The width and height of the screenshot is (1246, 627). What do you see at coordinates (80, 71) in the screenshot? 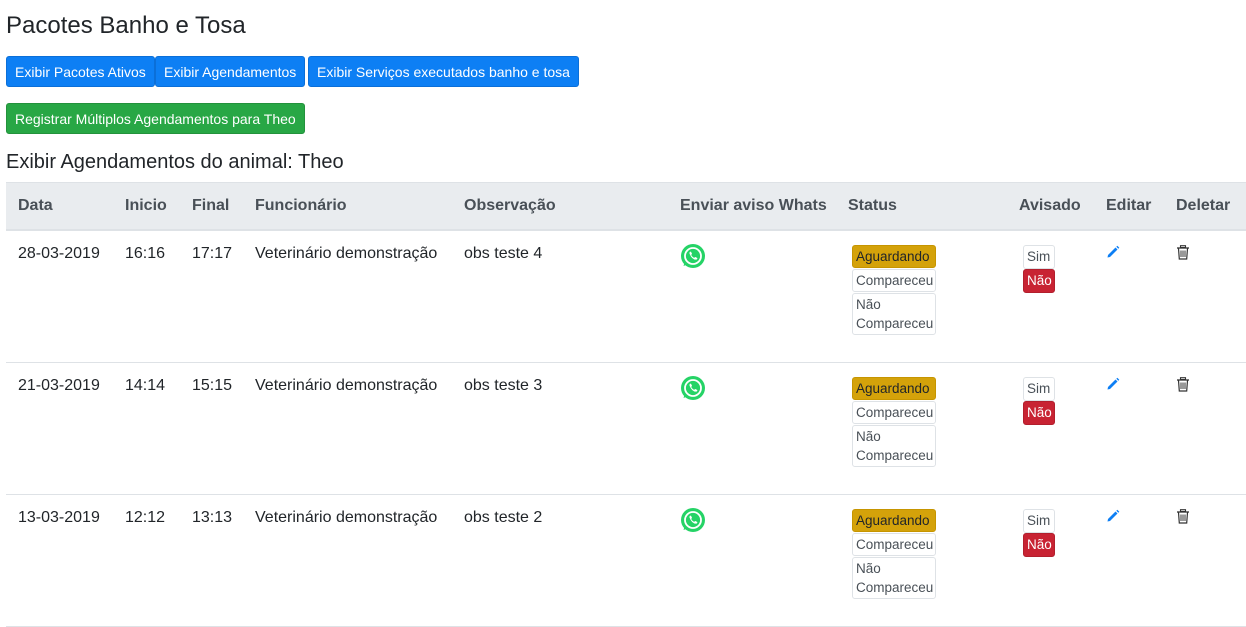
I see `exibir-pacotes-ativos-button: Exibir Pacotes Ativos` at bounding box center [80, 71].